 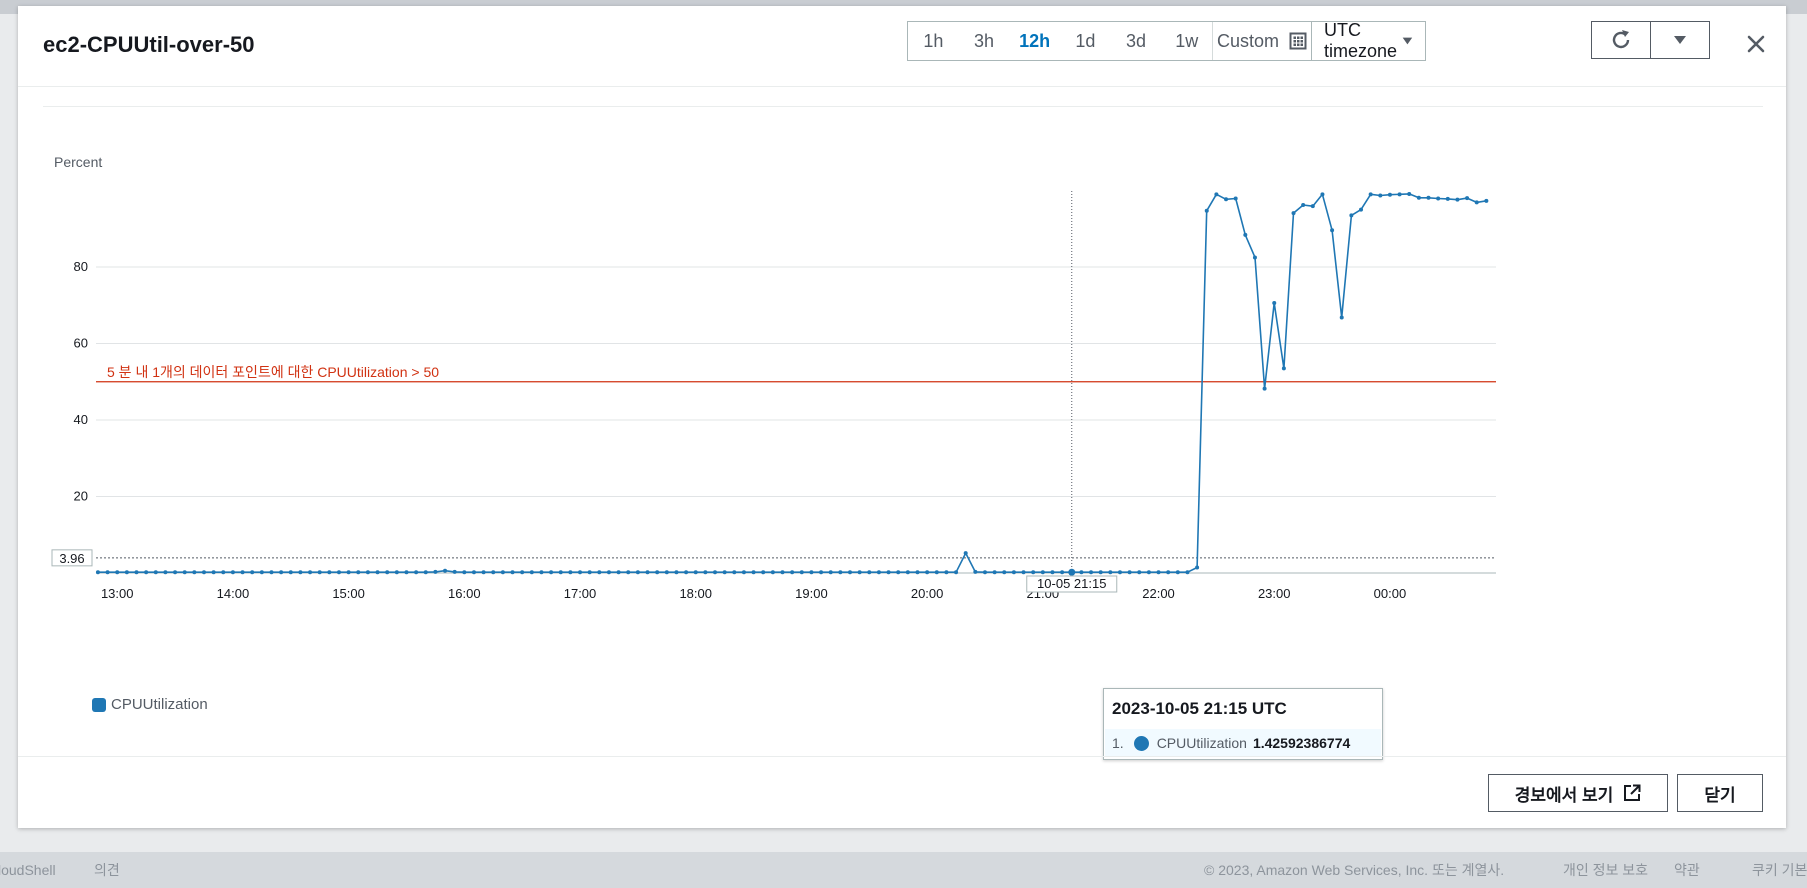 I want to click on y-axis-label: Percent, so click(x=78, y=162).